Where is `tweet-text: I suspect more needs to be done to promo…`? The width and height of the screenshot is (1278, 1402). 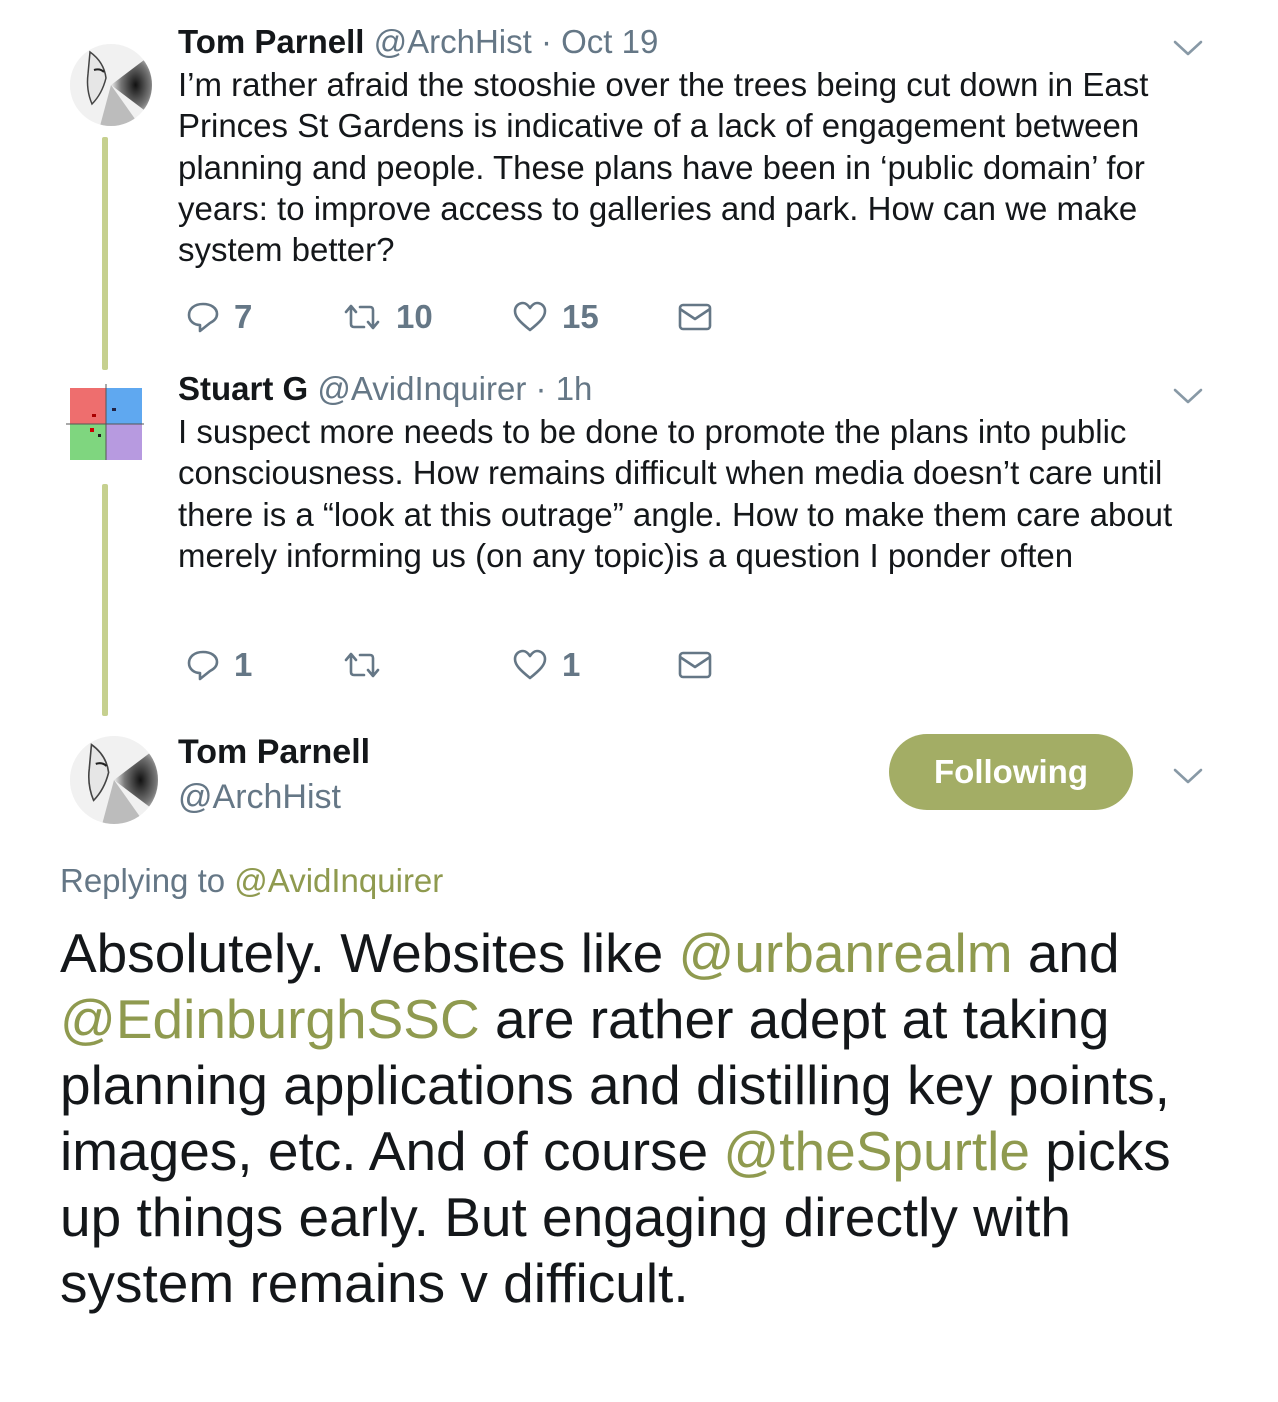
tweet-text: I suspect more needs to be done to promo… is located at coordinates (675, 493).